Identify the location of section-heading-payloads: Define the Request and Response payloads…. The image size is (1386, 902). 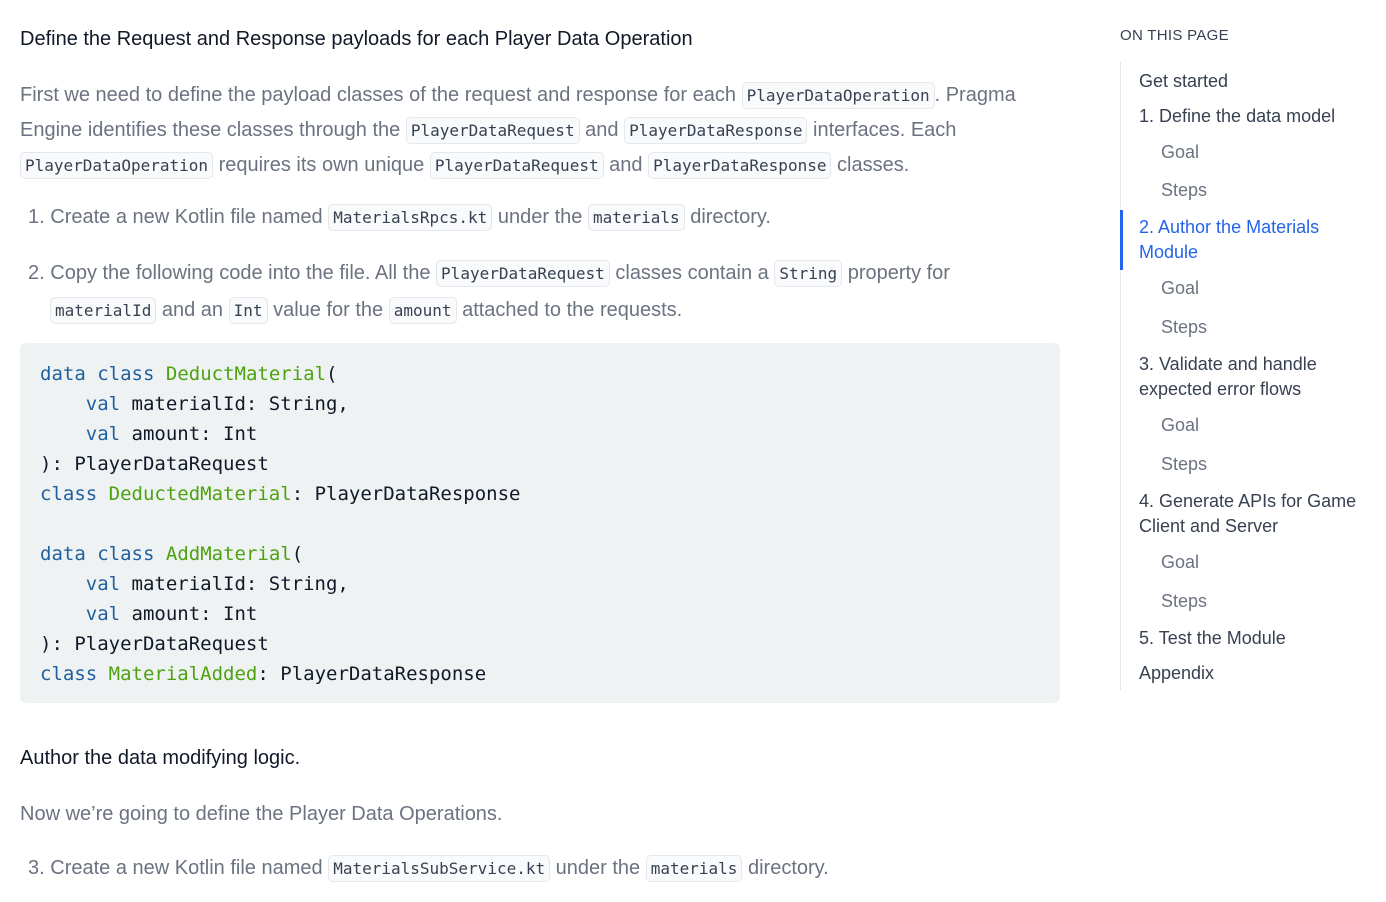
(356, 39).